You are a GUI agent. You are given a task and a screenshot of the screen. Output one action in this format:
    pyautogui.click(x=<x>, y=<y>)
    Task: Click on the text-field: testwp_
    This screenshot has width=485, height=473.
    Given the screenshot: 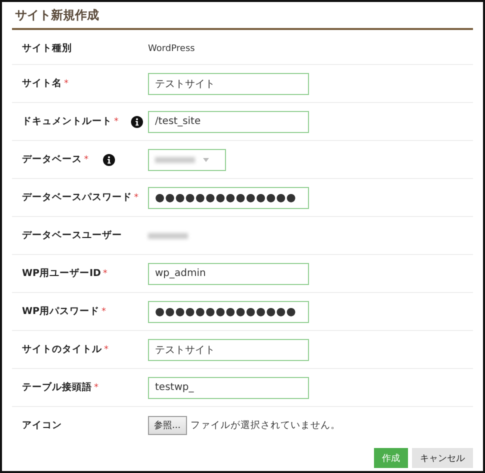 What is the action you would take?
    pyautogui.click(x=228, y=387)
    